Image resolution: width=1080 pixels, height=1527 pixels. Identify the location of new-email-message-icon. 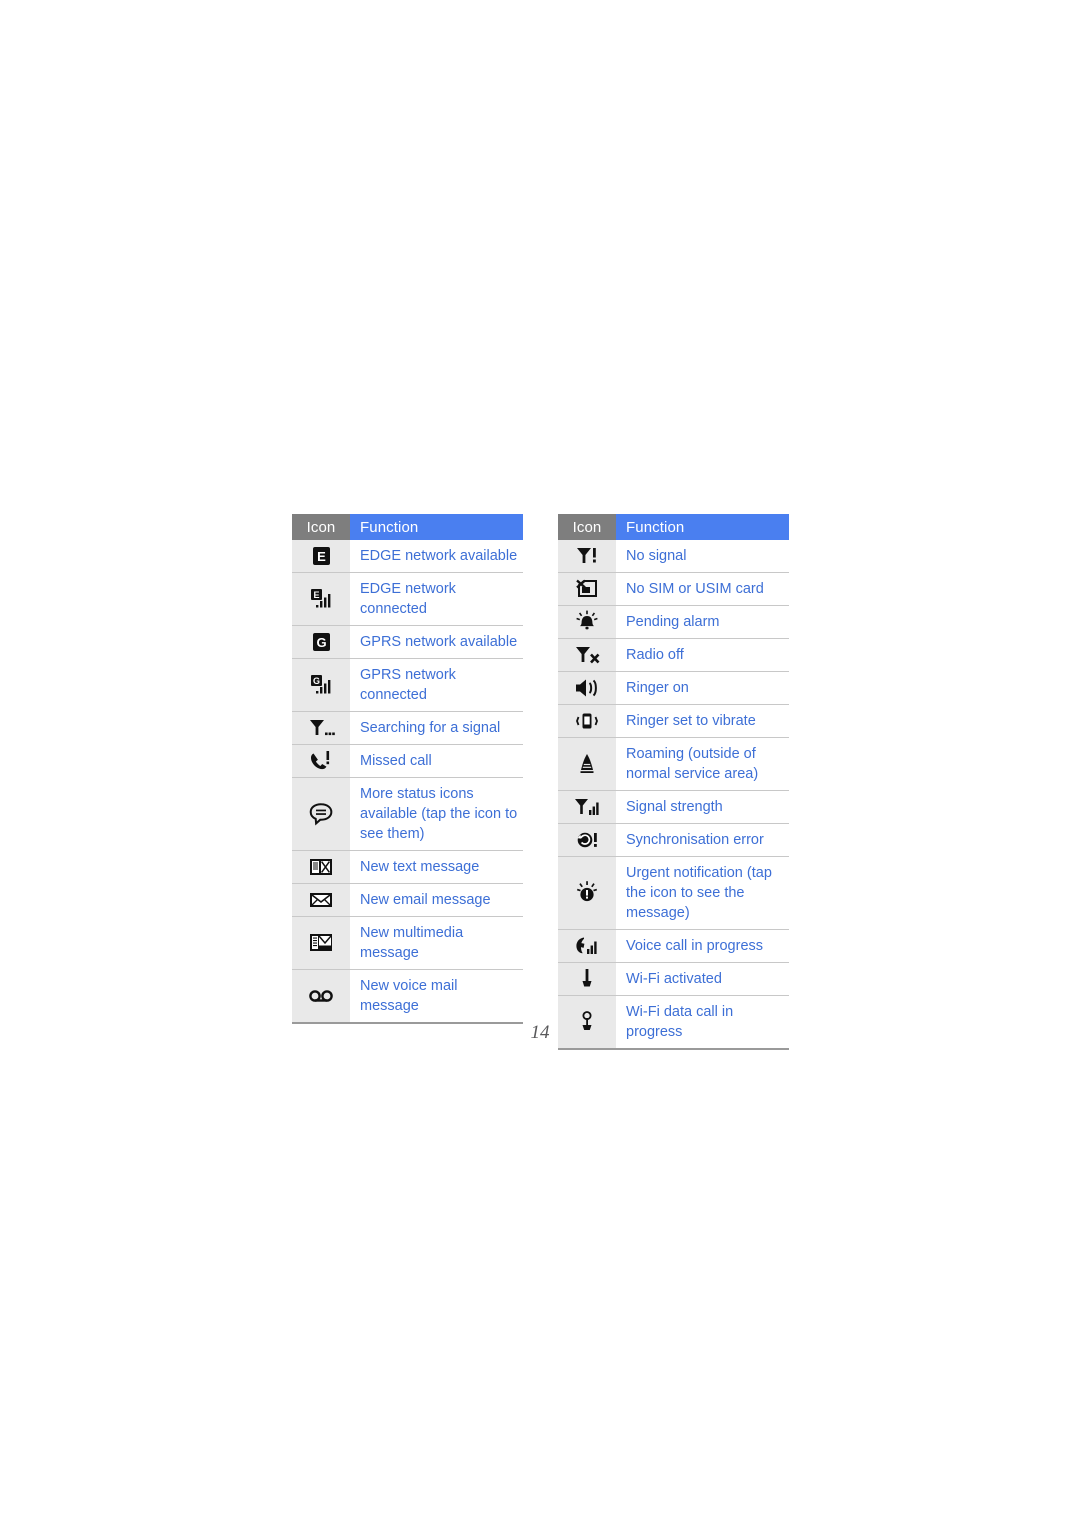
(321, 900).